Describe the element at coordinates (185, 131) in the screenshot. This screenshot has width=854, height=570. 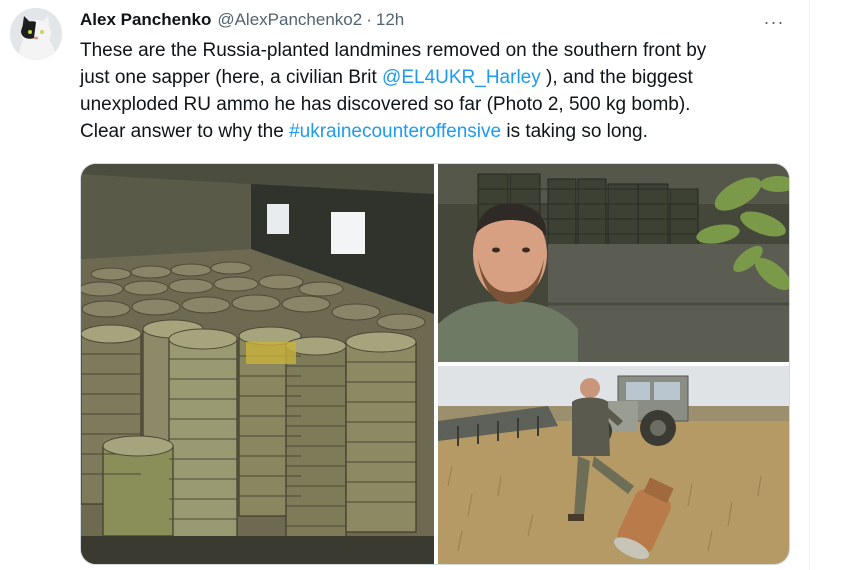
I see `tweet-text-segment: Clear answer to why the` at that location.